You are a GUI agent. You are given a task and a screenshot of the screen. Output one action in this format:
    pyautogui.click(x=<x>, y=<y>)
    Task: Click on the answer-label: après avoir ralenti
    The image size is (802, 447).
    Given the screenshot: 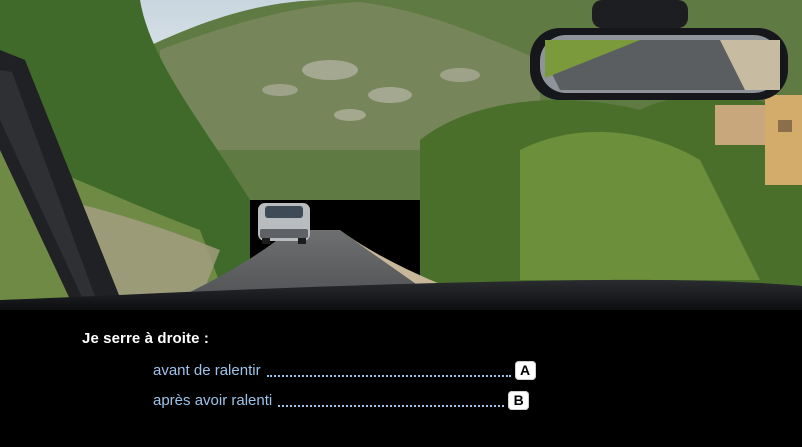 What is the action you would take?
    pyautogui.click(x=213, y=400)
    